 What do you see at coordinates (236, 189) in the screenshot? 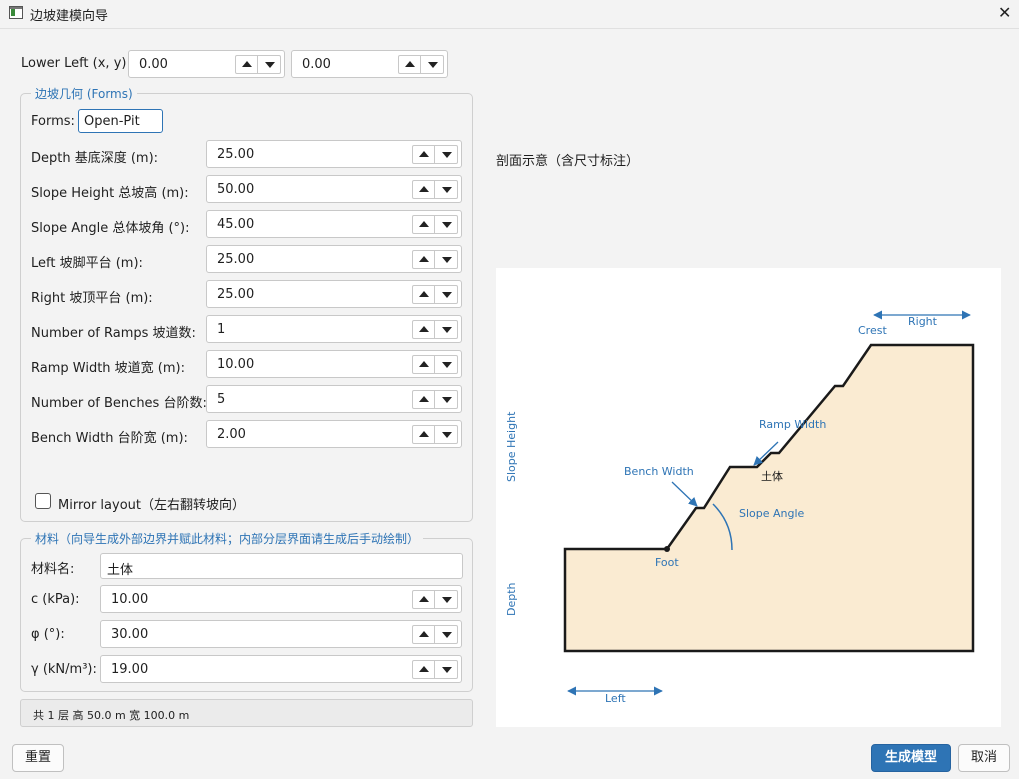
I see `geometry-field-value: 50.00` at bounding box center [236, 189].